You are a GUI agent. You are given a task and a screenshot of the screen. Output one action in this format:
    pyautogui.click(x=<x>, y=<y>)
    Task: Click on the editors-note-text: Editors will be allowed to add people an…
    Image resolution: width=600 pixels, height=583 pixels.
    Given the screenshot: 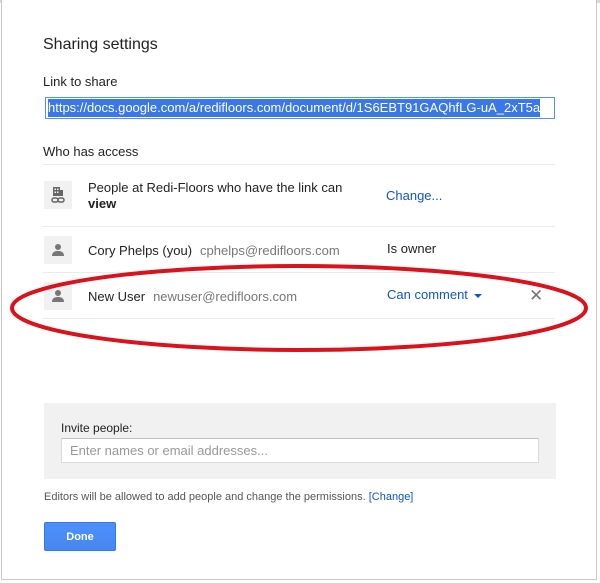 What is the action you would take?
    pyautogui.click(x=205, y=497)
    